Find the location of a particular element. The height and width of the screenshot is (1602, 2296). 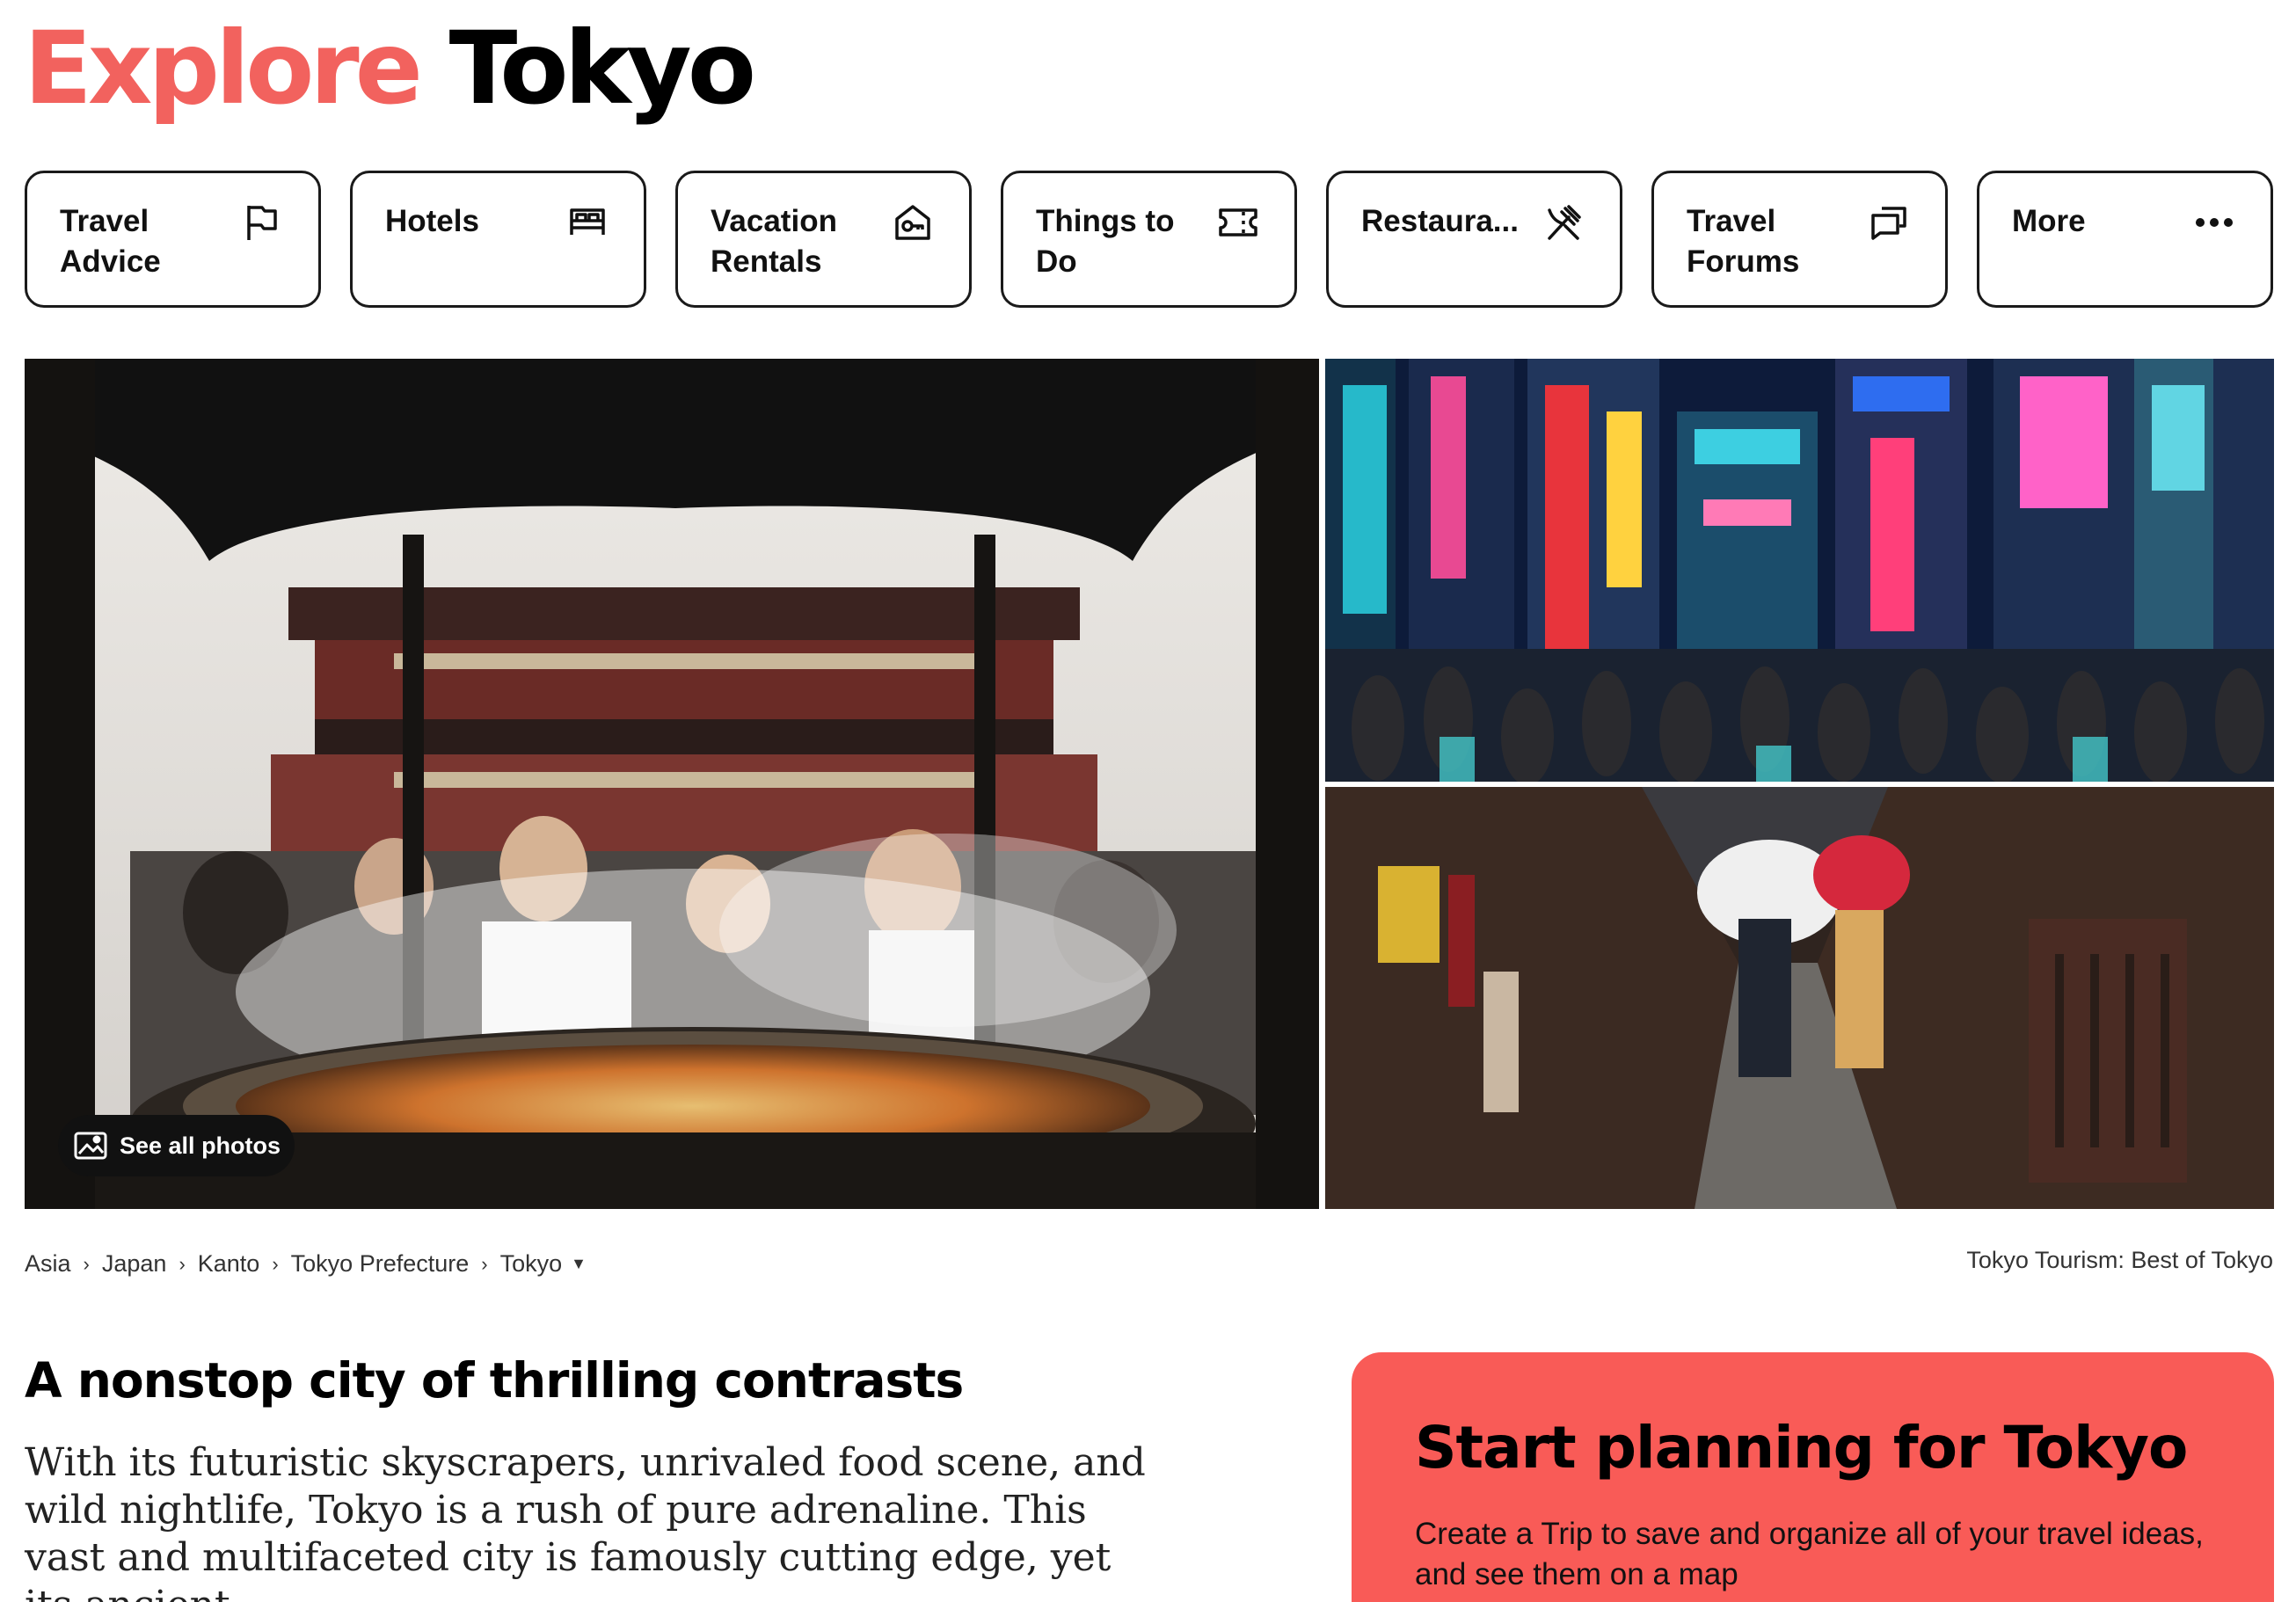

title-city: Tokyo is located at coordinates (602, 68).